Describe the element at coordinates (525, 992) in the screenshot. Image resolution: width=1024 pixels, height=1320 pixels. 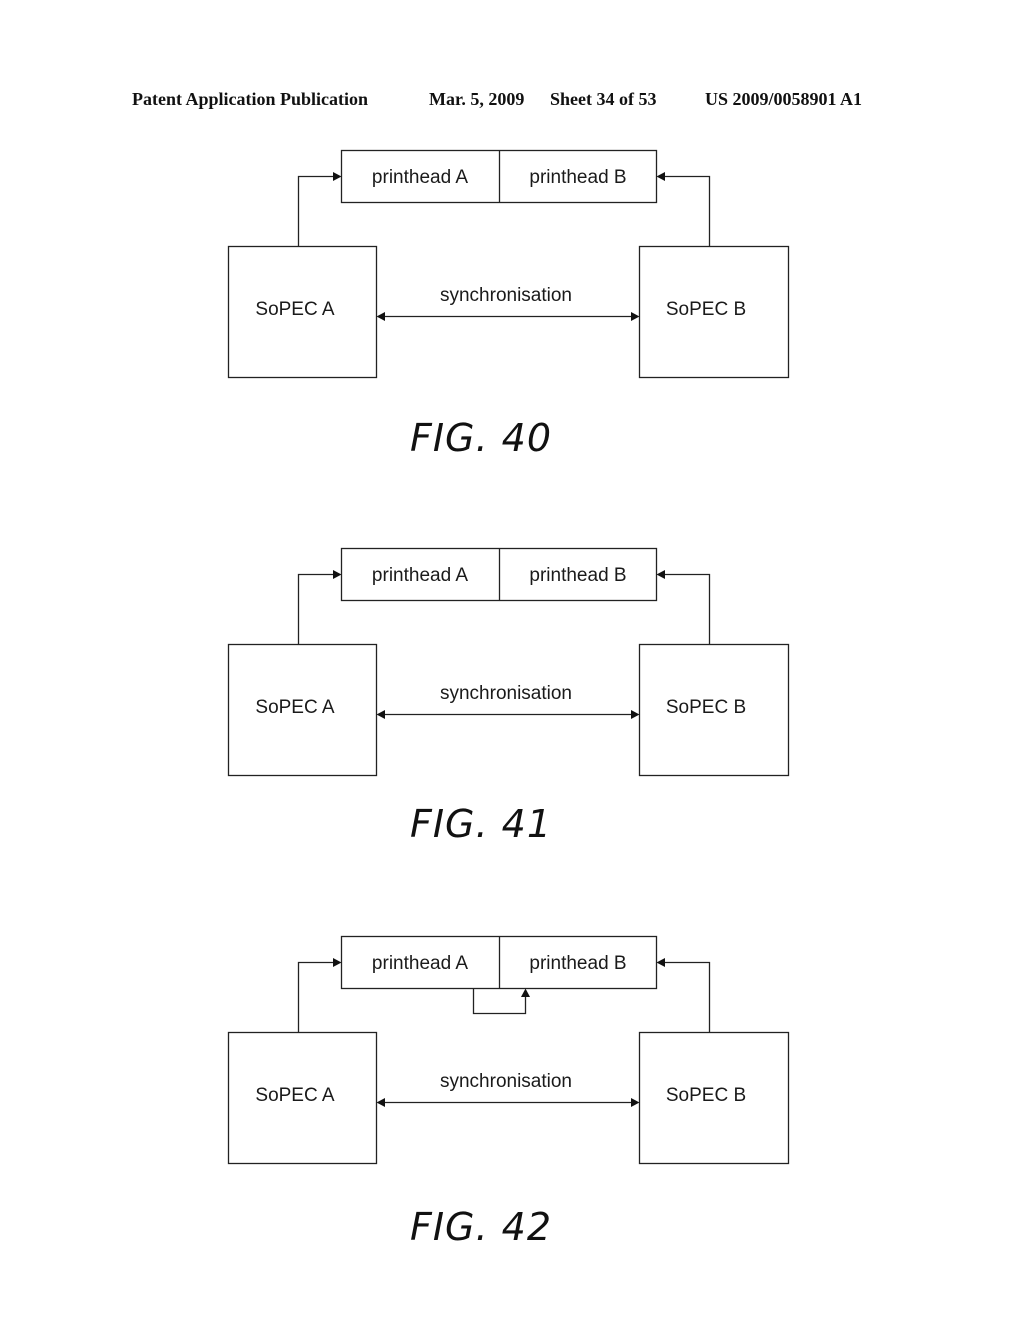
I see `arrowhead-up-icon` at that location.